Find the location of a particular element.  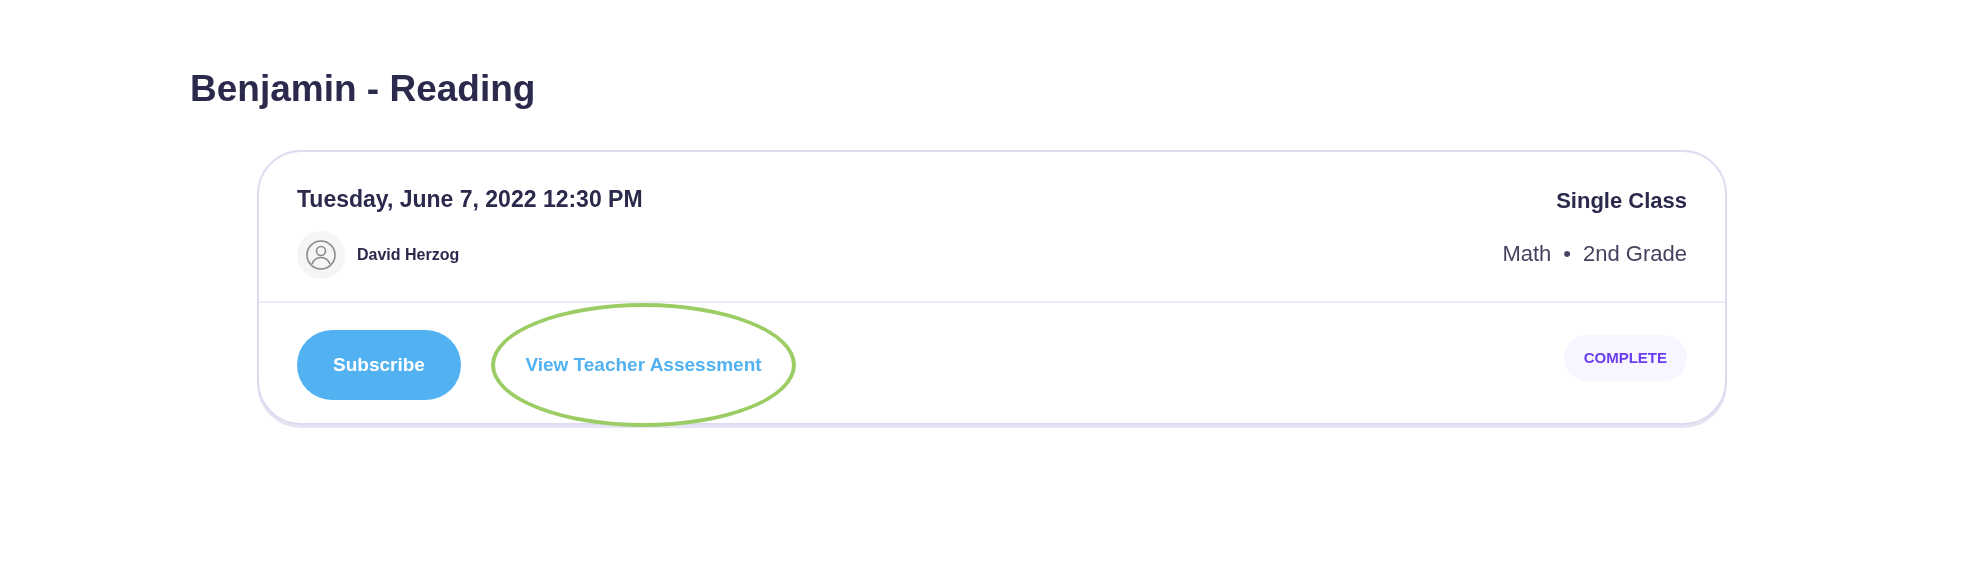

class-type: Single Class is located at coordinates (1621, 201).